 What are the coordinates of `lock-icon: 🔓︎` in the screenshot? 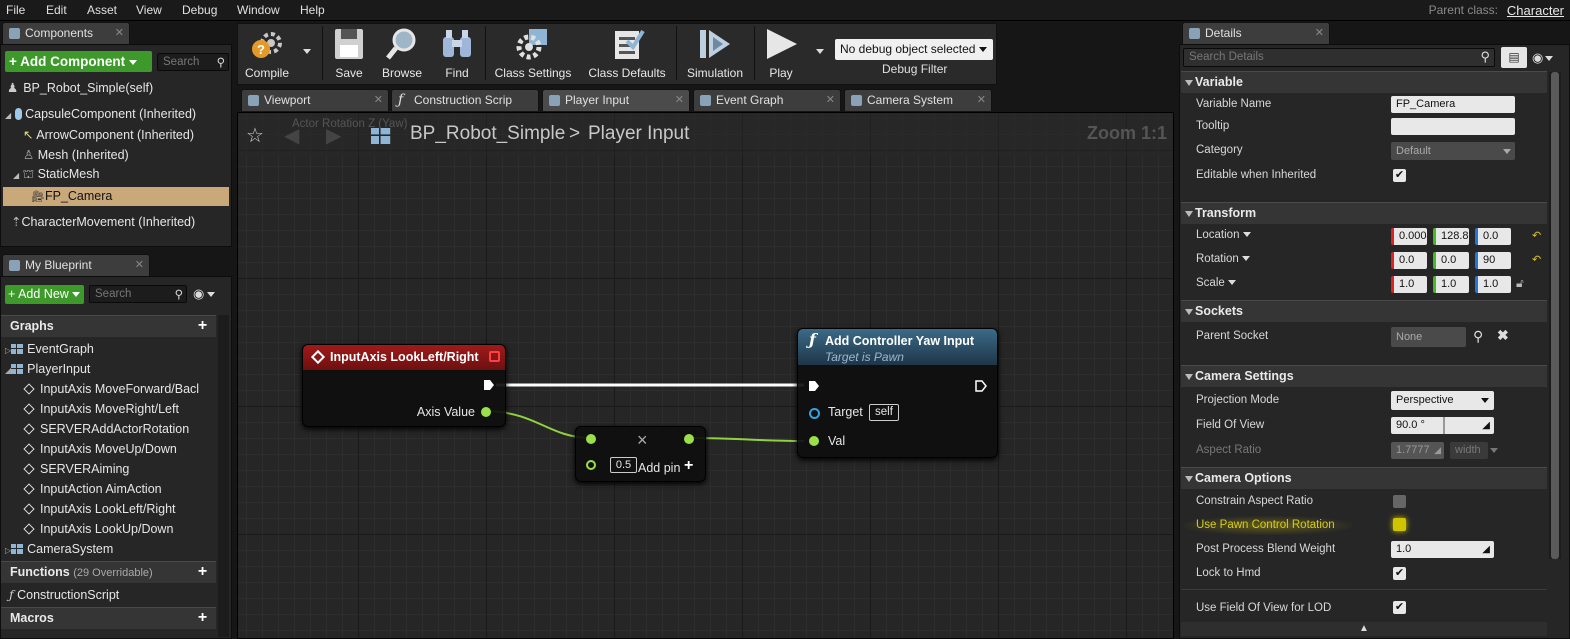 It's located at (1520, 283).